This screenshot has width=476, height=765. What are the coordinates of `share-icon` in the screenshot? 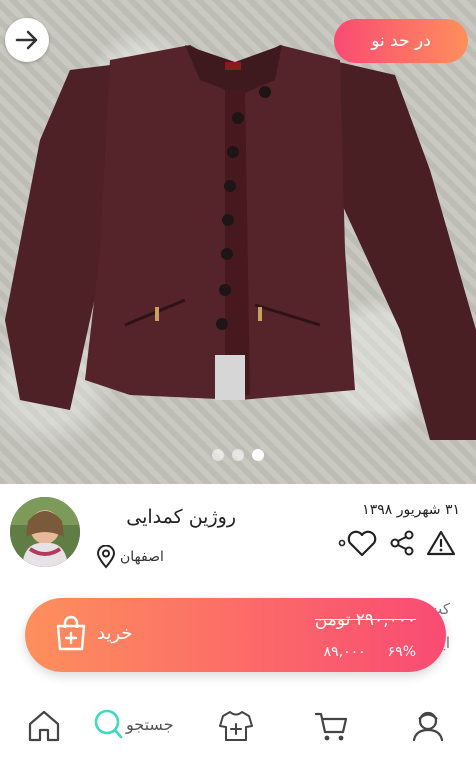 It's located at (402, 543).